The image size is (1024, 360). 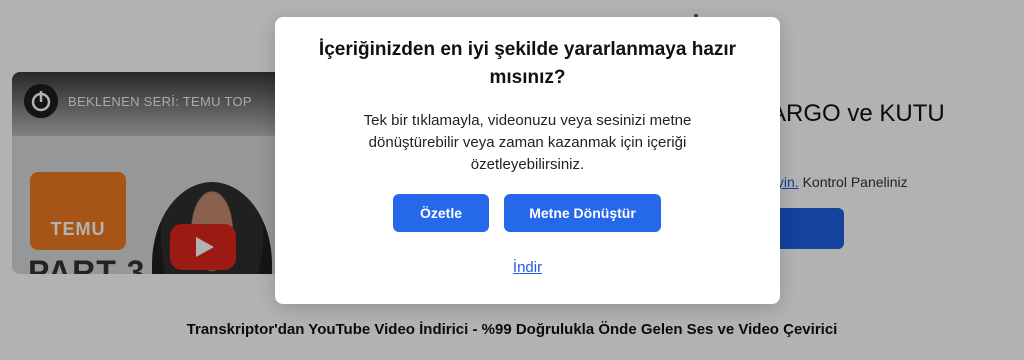 What do you see at coordinates (582, 213) in the screenshot?
I see `transcribe-button: Metne Dönüştür` at bounding box center [582, 213].